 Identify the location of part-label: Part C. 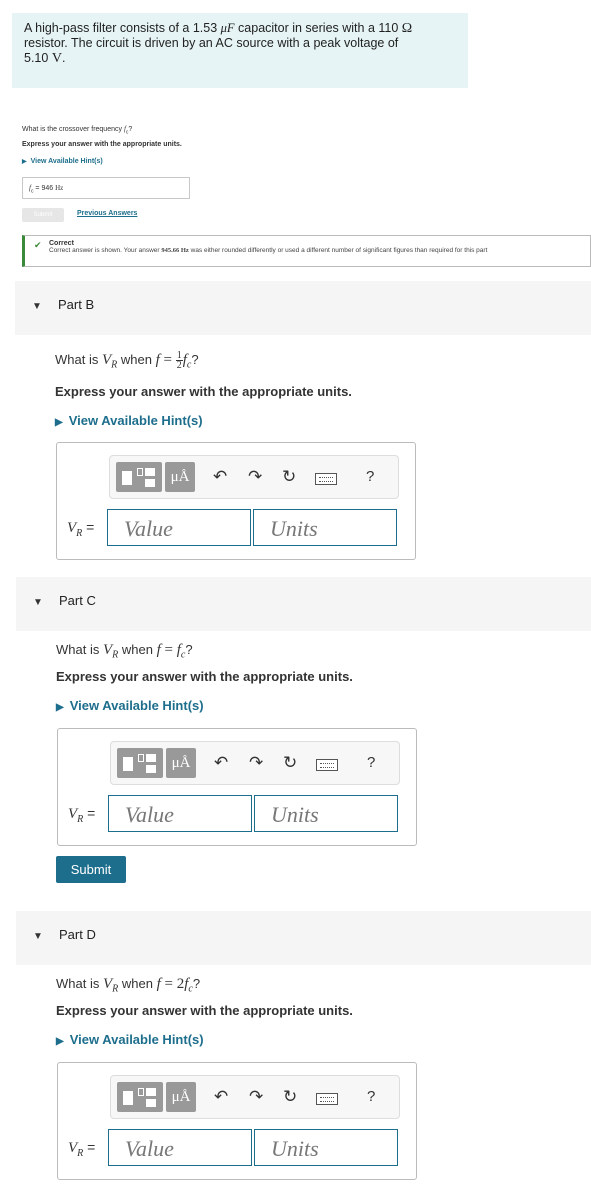
(77, 600).